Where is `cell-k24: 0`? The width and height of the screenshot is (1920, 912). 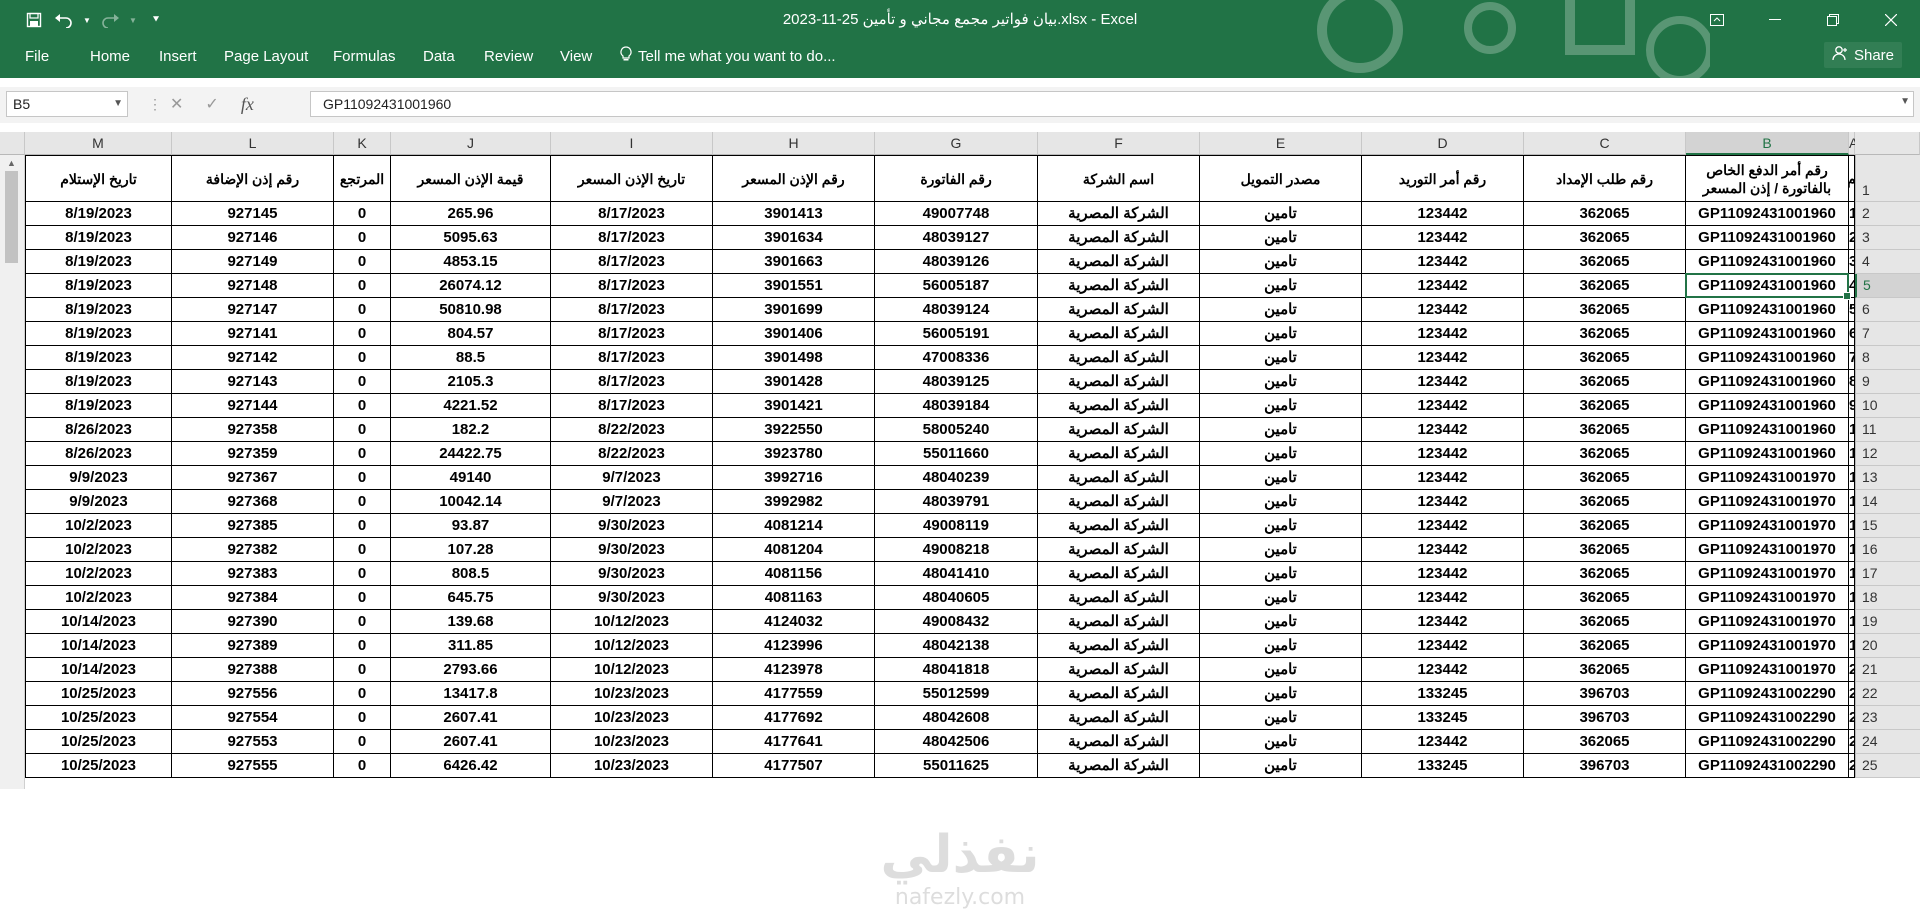
cell-k24: 0 is located at coordinates (362, 742).